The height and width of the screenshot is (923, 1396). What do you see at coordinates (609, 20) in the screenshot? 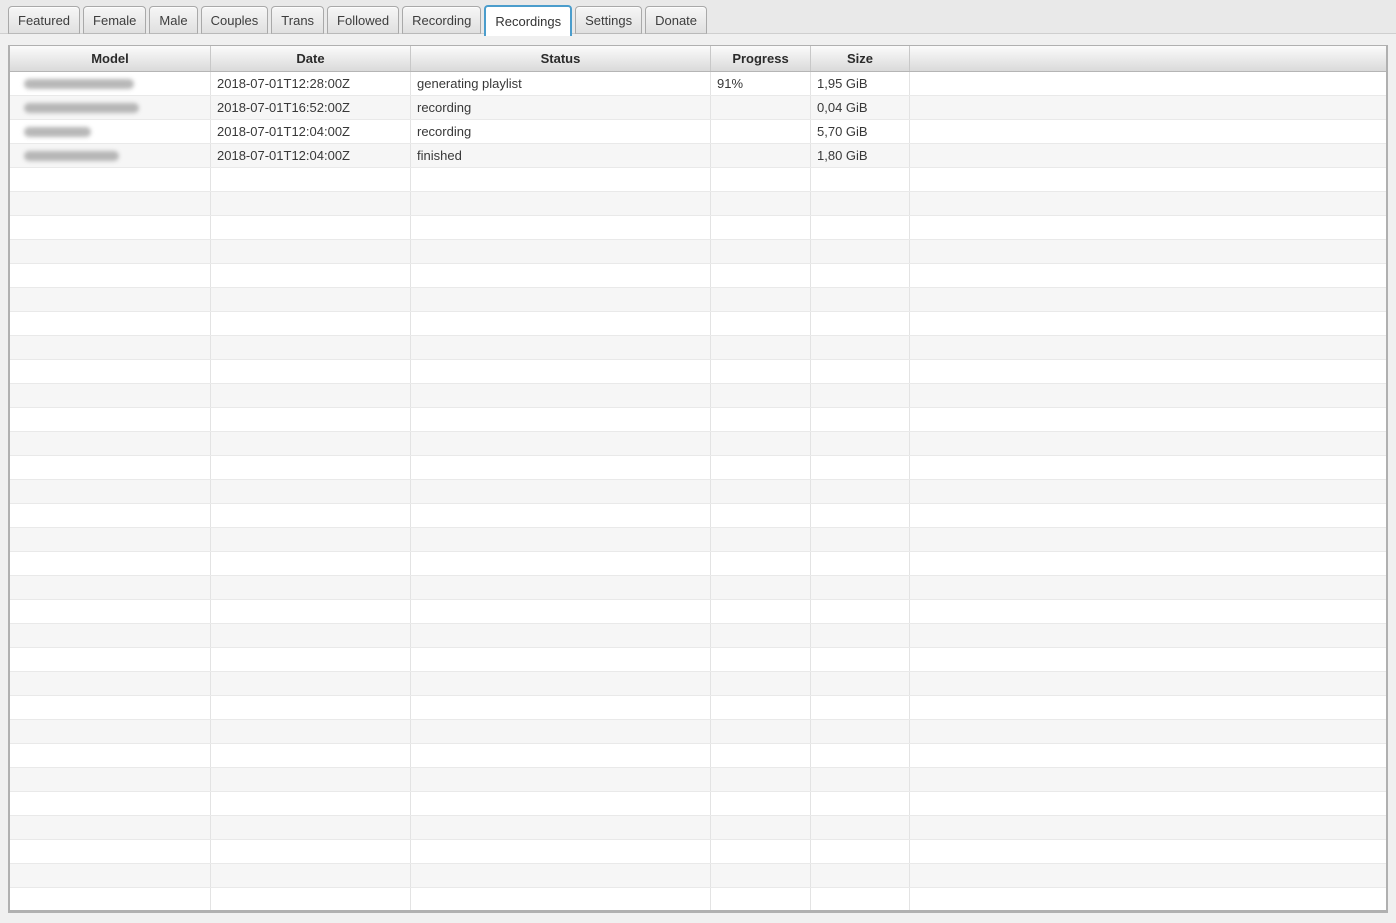
I see `tab-settings: Settings` at bounding box center [609, 20].